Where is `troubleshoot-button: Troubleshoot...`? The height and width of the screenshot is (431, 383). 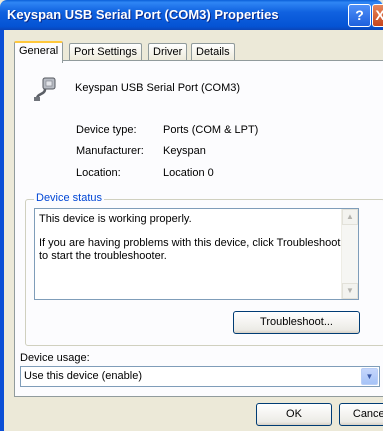
troubleshoot-button: Troubleshoot... is located at coordinates (296, 322).